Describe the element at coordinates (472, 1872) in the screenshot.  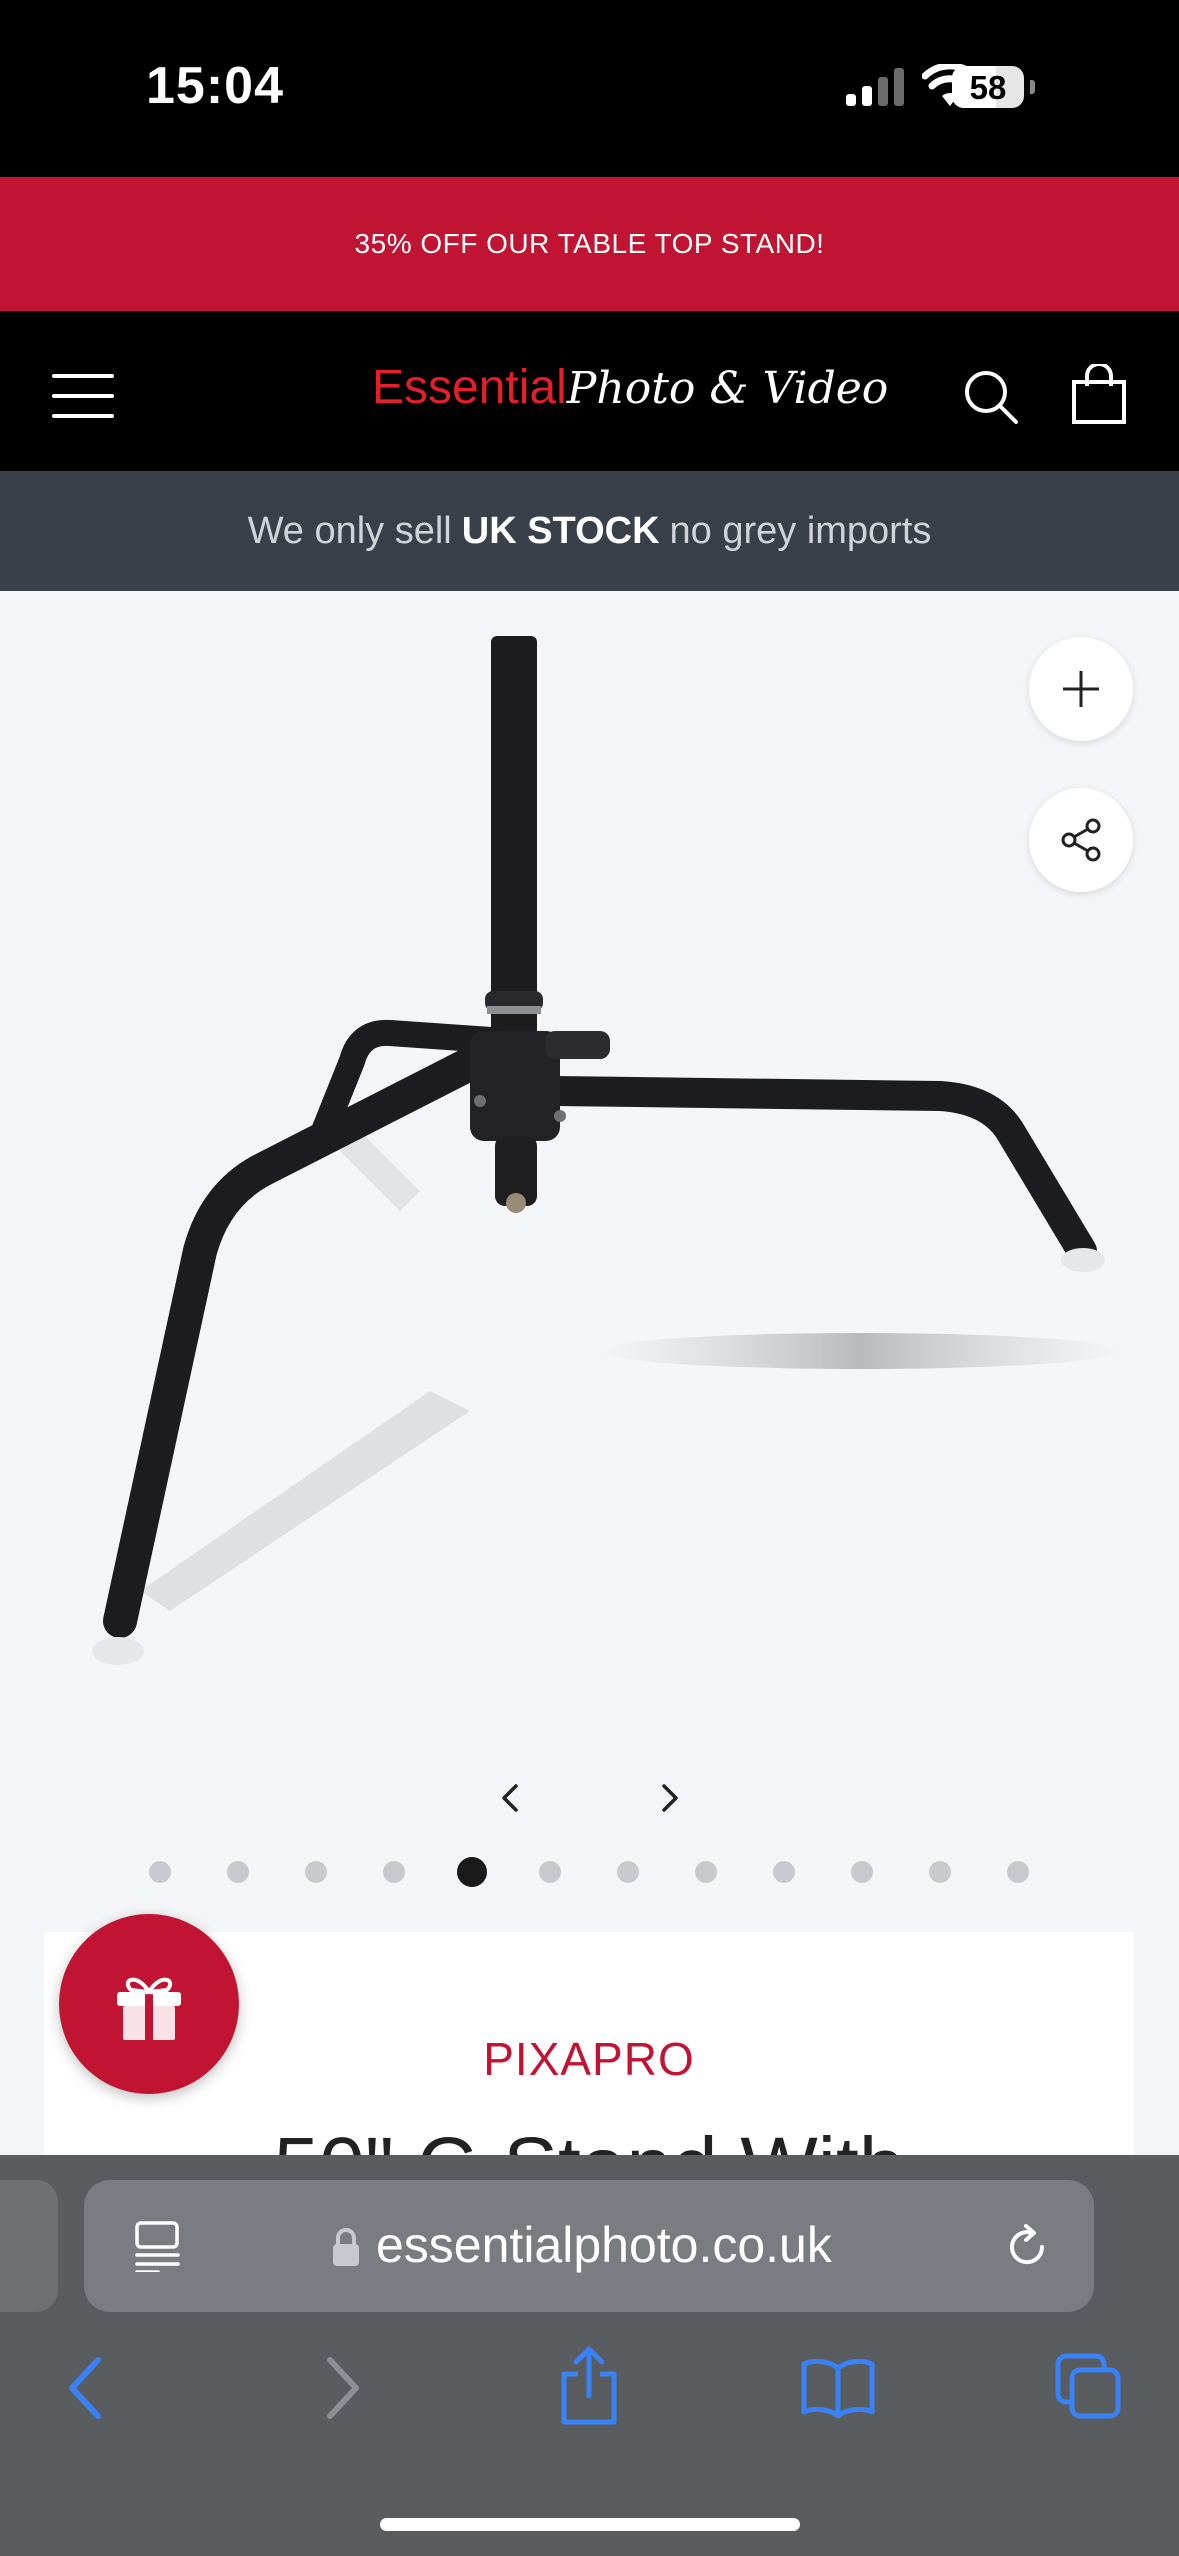
I see `gallery-dot-active` at that location.